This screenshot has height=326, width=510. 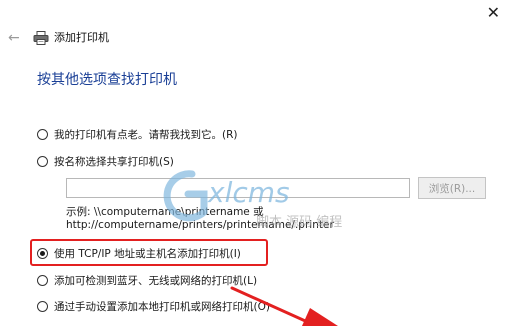 I want to click on option-old-printer: 我的打印机有点老。请帮我找到它。(R), so click(x=137, y=134).